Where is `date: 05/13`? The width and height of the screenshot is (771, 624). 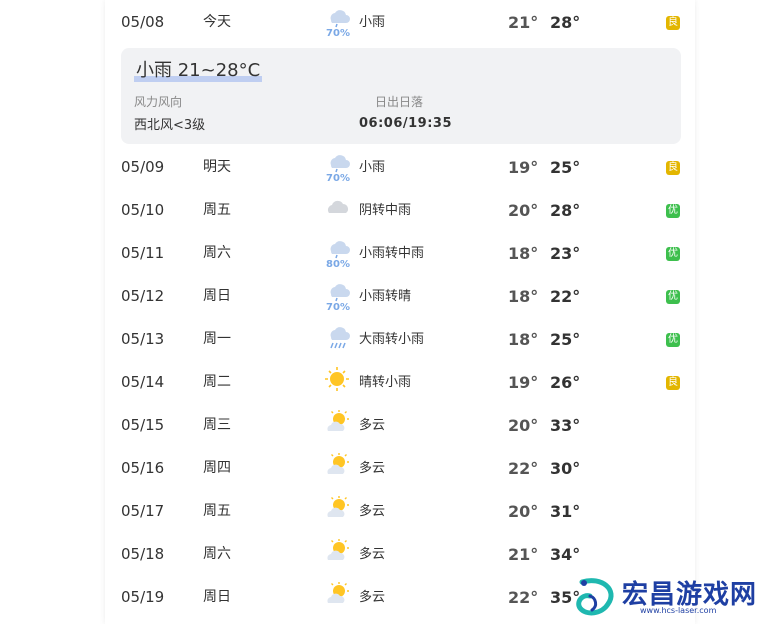 date: 05/13 is located at coordinates (143, 339).